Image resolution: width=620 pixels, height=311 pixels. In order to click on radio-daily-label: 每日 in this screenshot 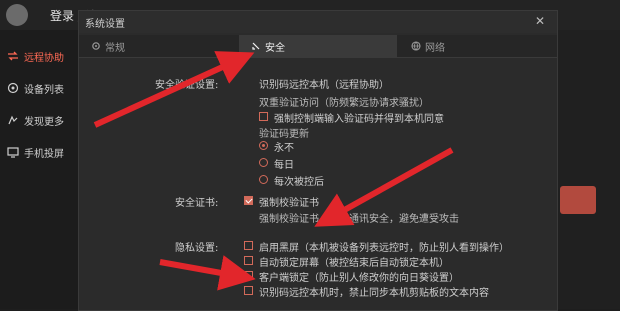, I will do `click(284, 163)`.